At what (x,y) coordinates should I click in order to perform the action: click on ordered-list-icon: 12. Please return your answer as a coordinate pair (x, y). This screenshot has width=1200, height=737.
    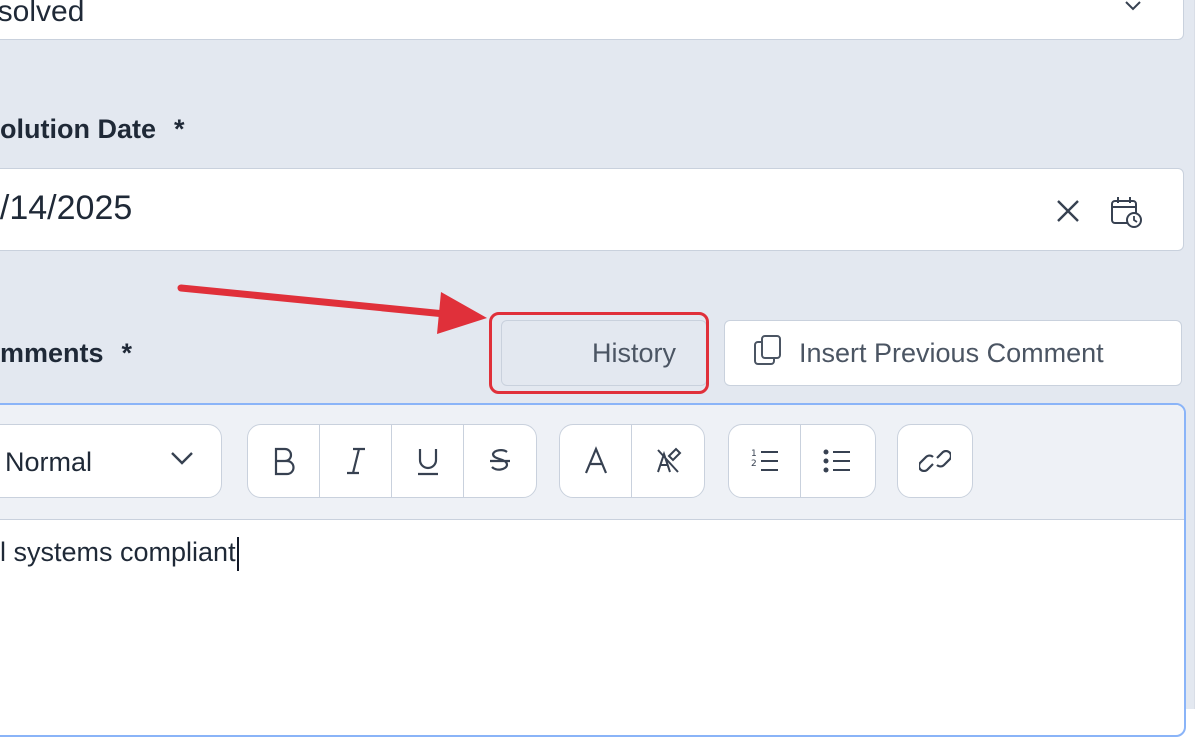
    Looking at the image, I should click on (765, 461).